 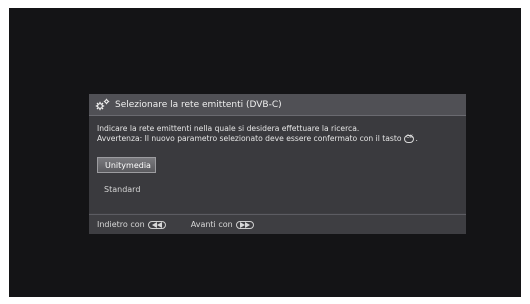 I want to click on back-label: Indietro con, so click(x=121, y=224).